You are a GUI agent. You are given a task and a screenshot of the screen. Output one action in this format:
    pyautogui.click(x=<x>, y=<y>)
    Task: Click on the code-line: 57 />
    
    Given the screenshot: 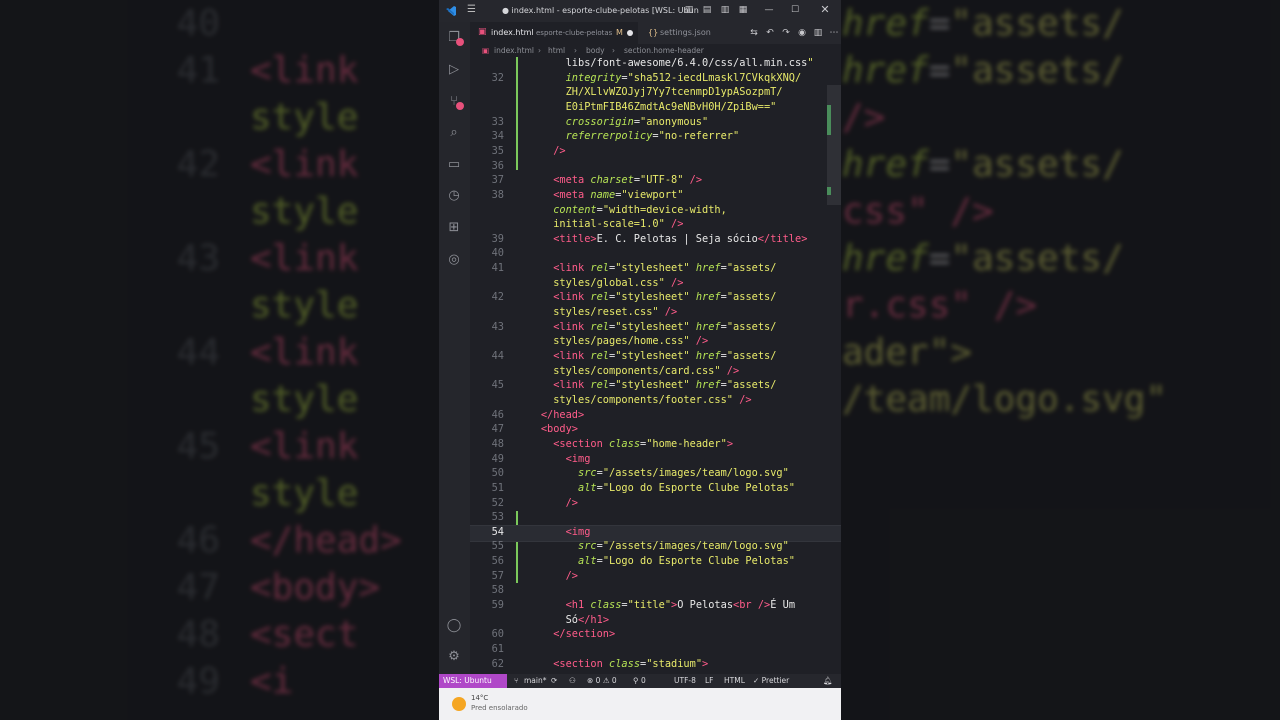 What is the action you would take?
    pyautogui.click(x=655, y=577)
    